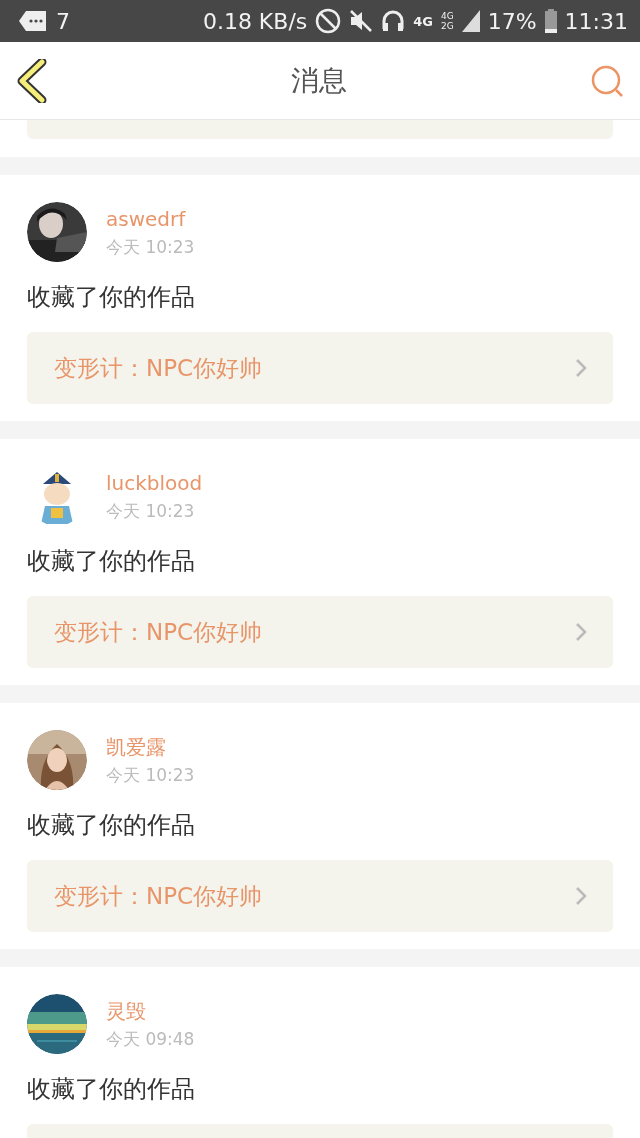 The height and width of the screenshot is (1138, 640). What do you see at coordinates (393, 21) in the screenshot?
I see `headphones-icon` at bounding box center [393, 21].